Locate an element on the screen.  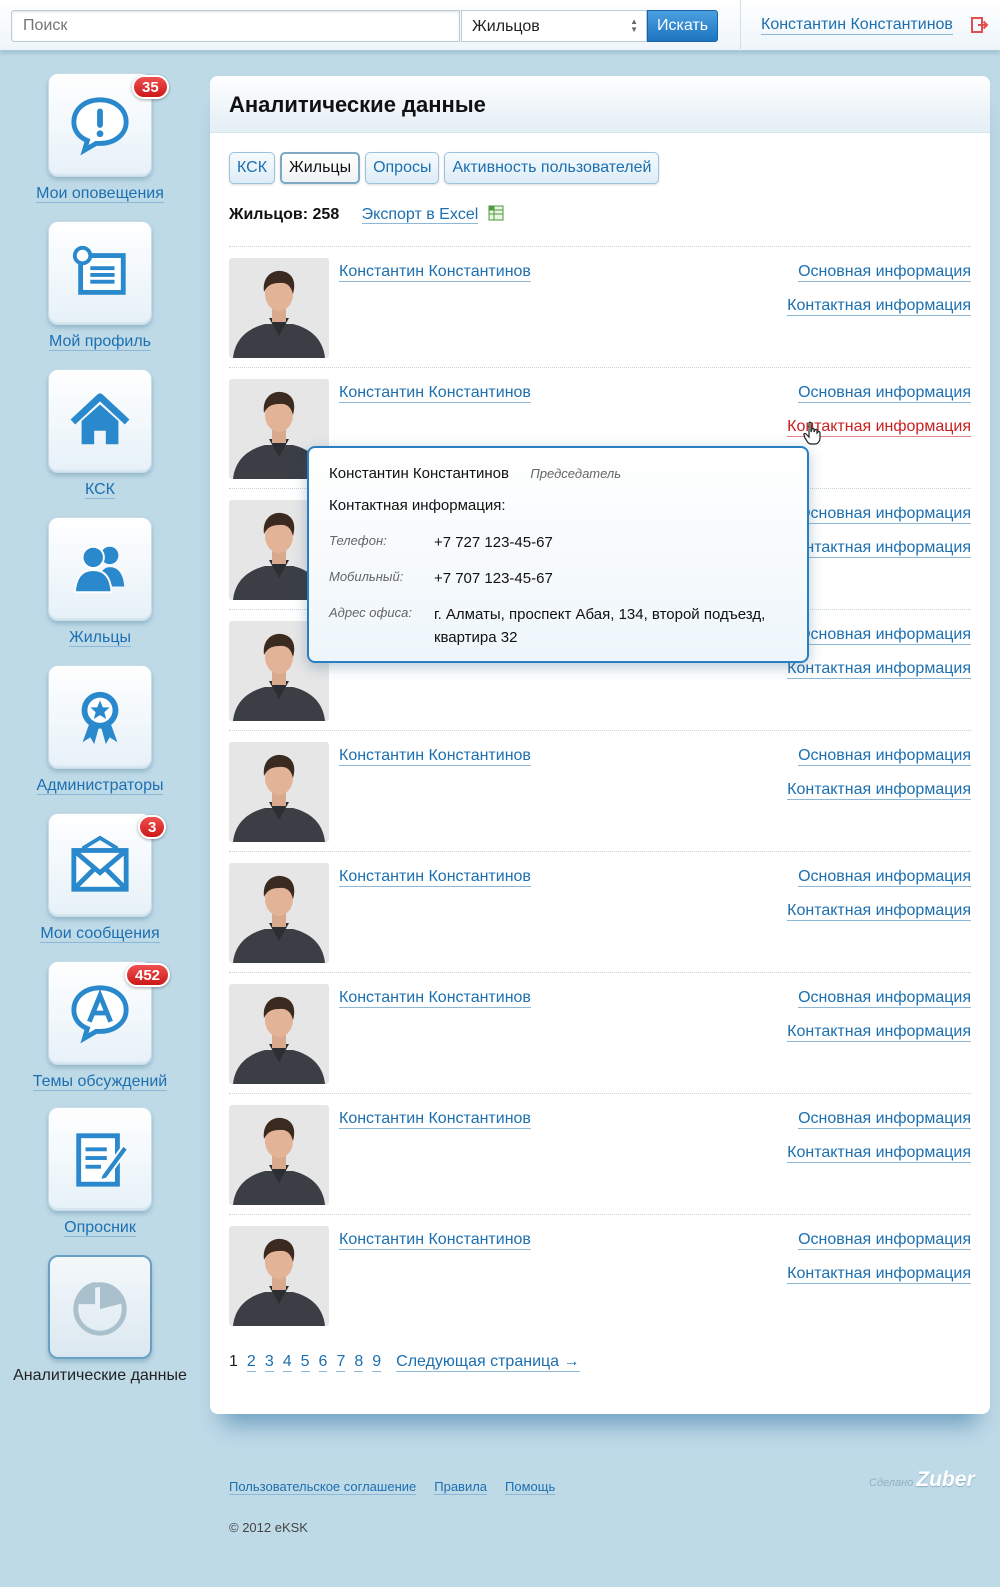
tooltip-mobile: +7 707 123-45-67 is located at coordinates (493, 578).